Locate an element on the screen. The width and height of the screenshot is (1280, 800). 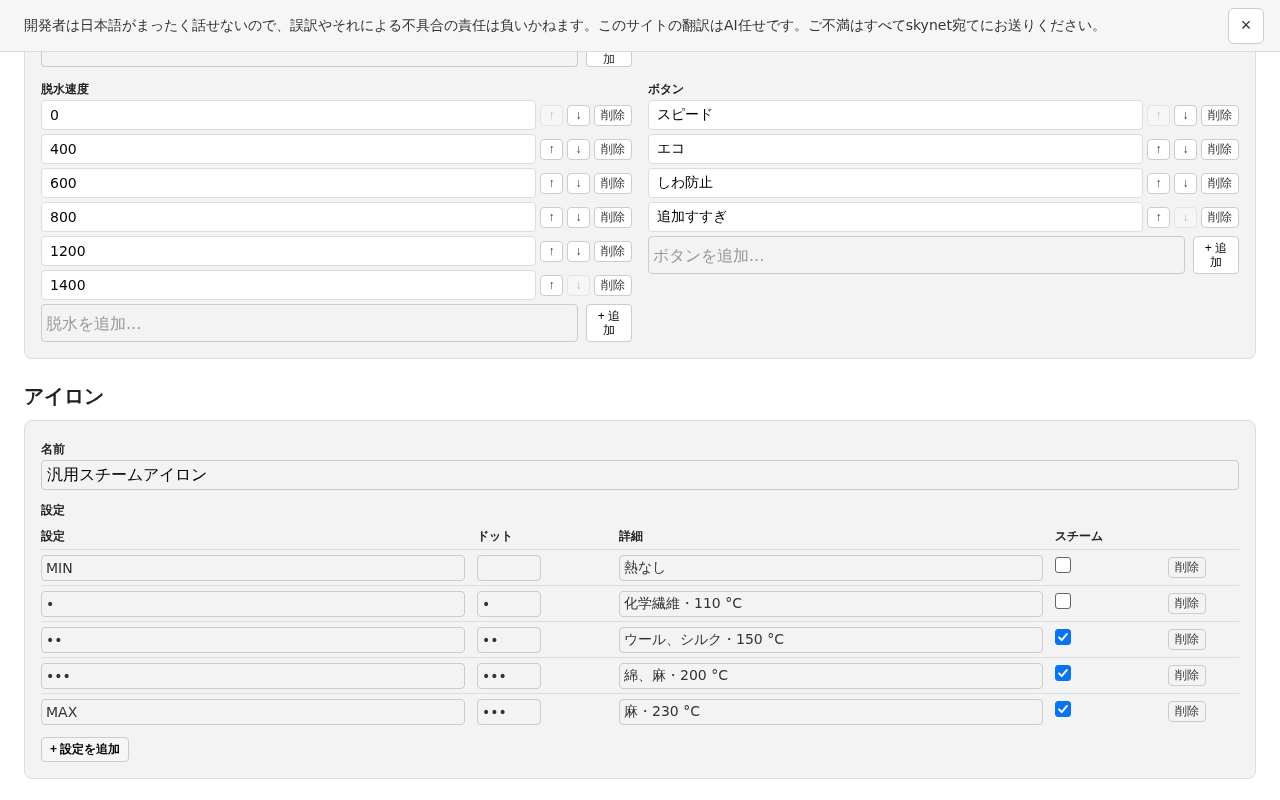
input-field: 1400 is located at coordinates (288, 285).